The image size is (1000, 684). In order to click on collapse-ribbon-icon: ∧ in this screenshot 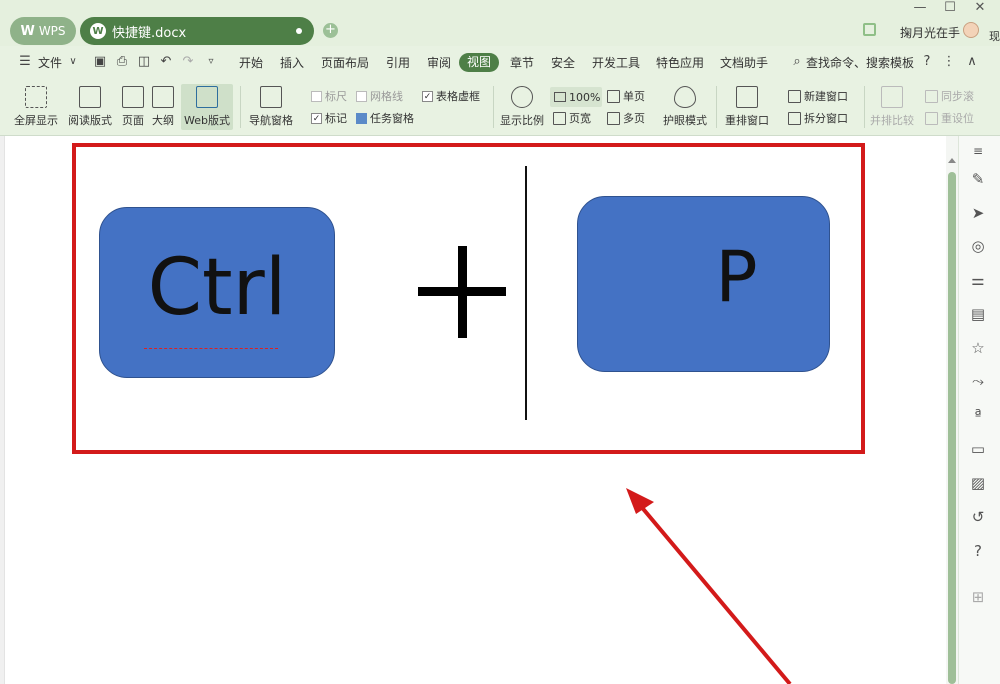, I will do `click(972, 62)`.